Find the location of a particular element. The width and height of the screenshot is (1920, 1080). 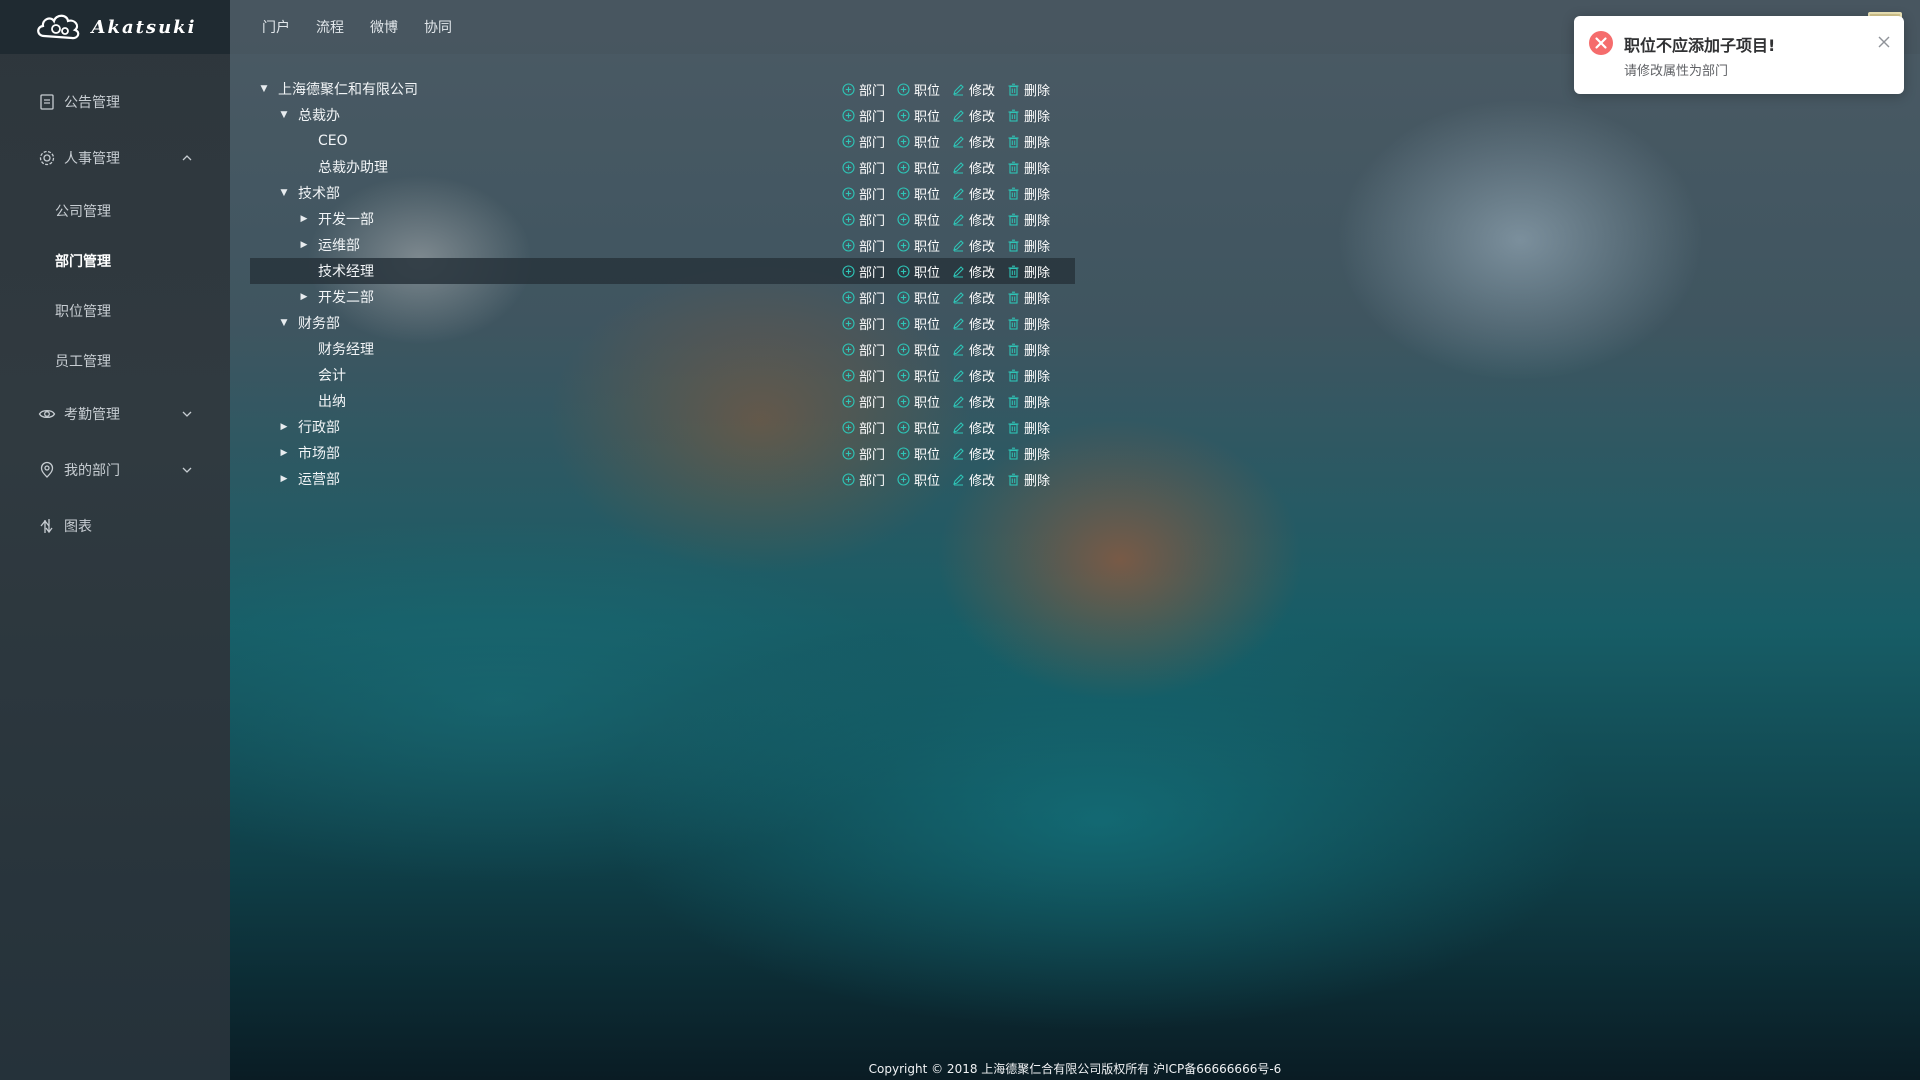

sidebar-item-position: 职位管理 is located at coordinates (115, 311).